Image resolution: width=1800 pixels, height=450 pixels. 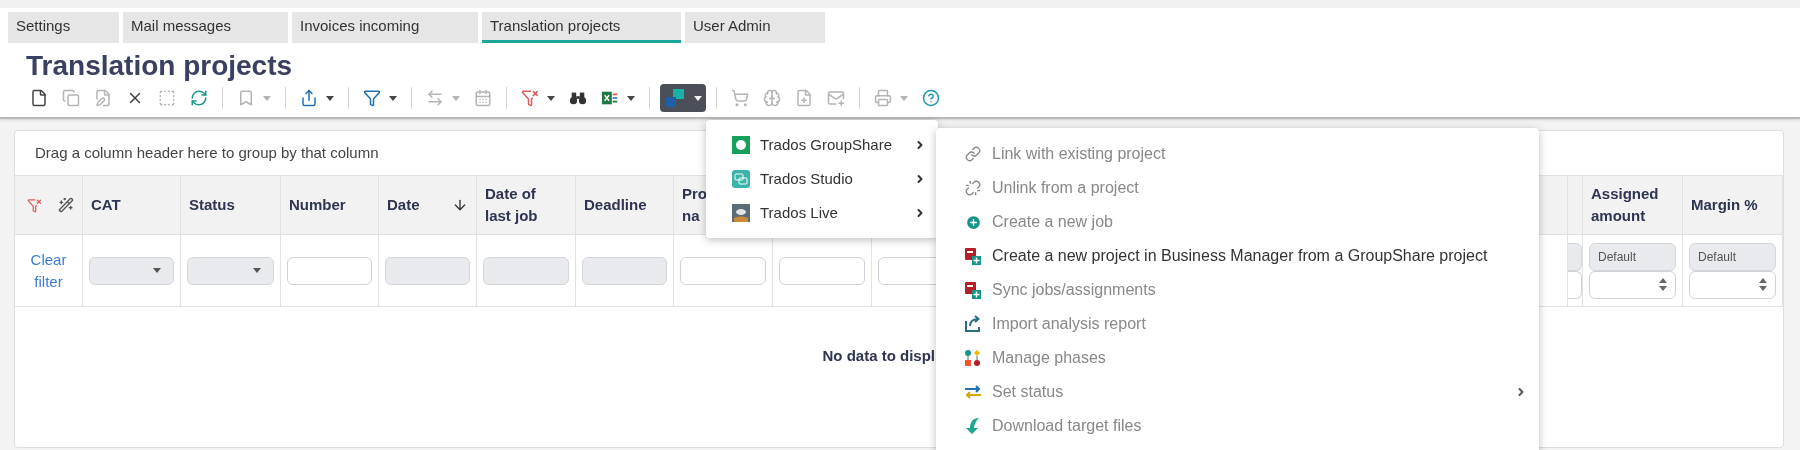 What do you see at coordinates (973, 324) in the screenshot?
I see `import-icon` at bounding box center [973, 324].